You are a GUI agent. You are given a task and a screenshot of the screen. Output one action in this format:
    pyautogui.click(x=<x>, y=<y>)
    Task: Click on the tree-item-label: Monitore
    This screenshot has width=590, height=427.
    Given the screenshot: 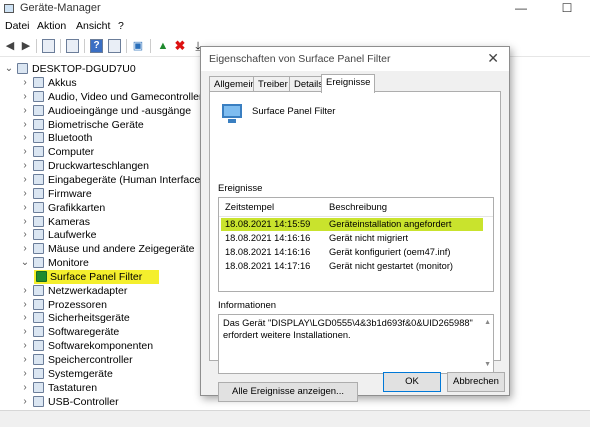 What is the action you would take?
    pyautogui.click(x=68, y=263)
    